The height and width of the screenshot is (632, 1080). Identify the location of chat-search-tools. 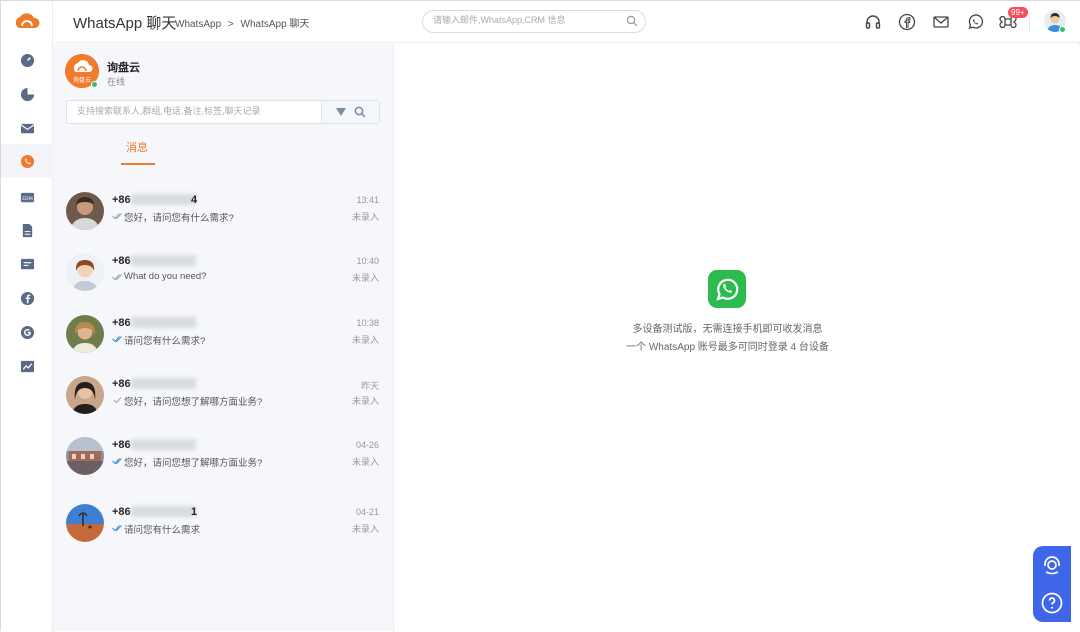
(350, 112).